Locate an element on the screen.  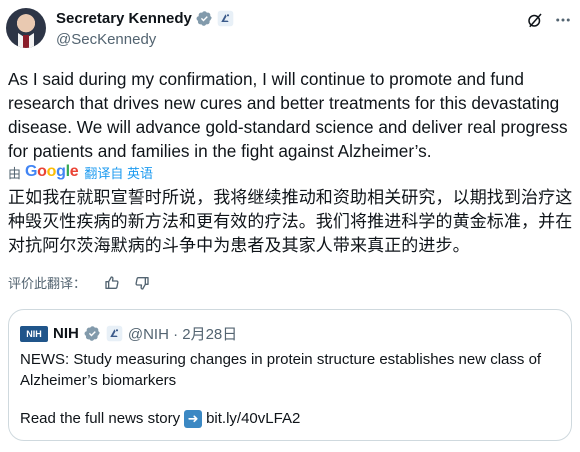
tweet-header: Secretary Kennedy @SecKennedy is located at coordinates (290, 29).